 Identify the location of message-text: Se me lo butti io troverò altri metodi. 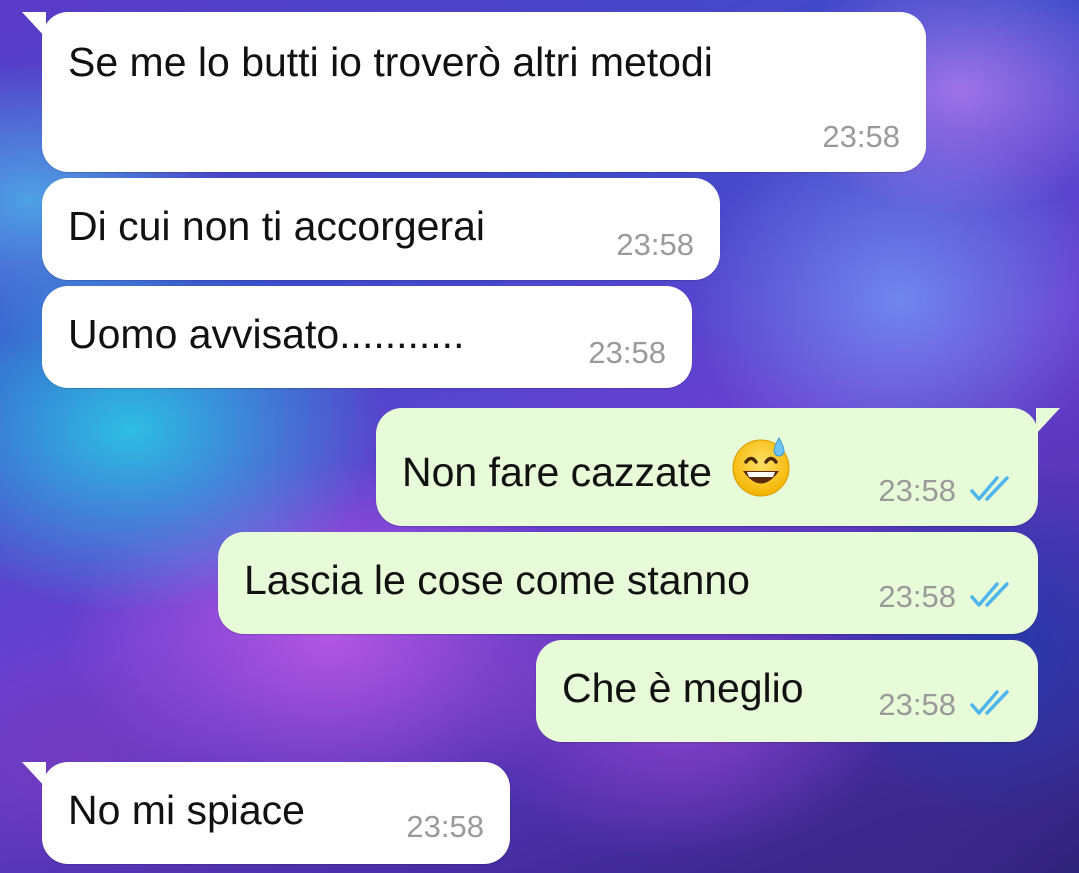
(390, 62).